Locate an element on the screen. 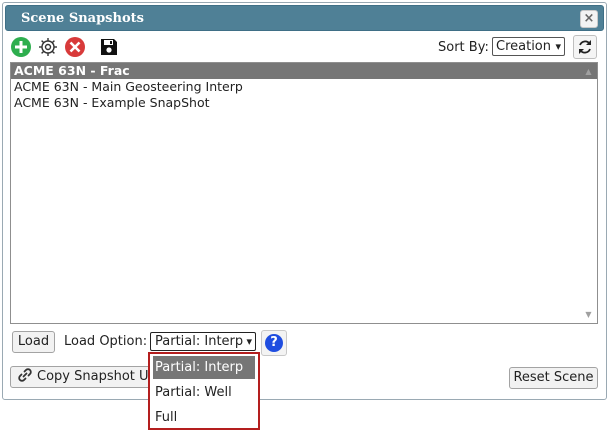 The image size is (609, 431). gear-icon is located at coordinates (48, 47).